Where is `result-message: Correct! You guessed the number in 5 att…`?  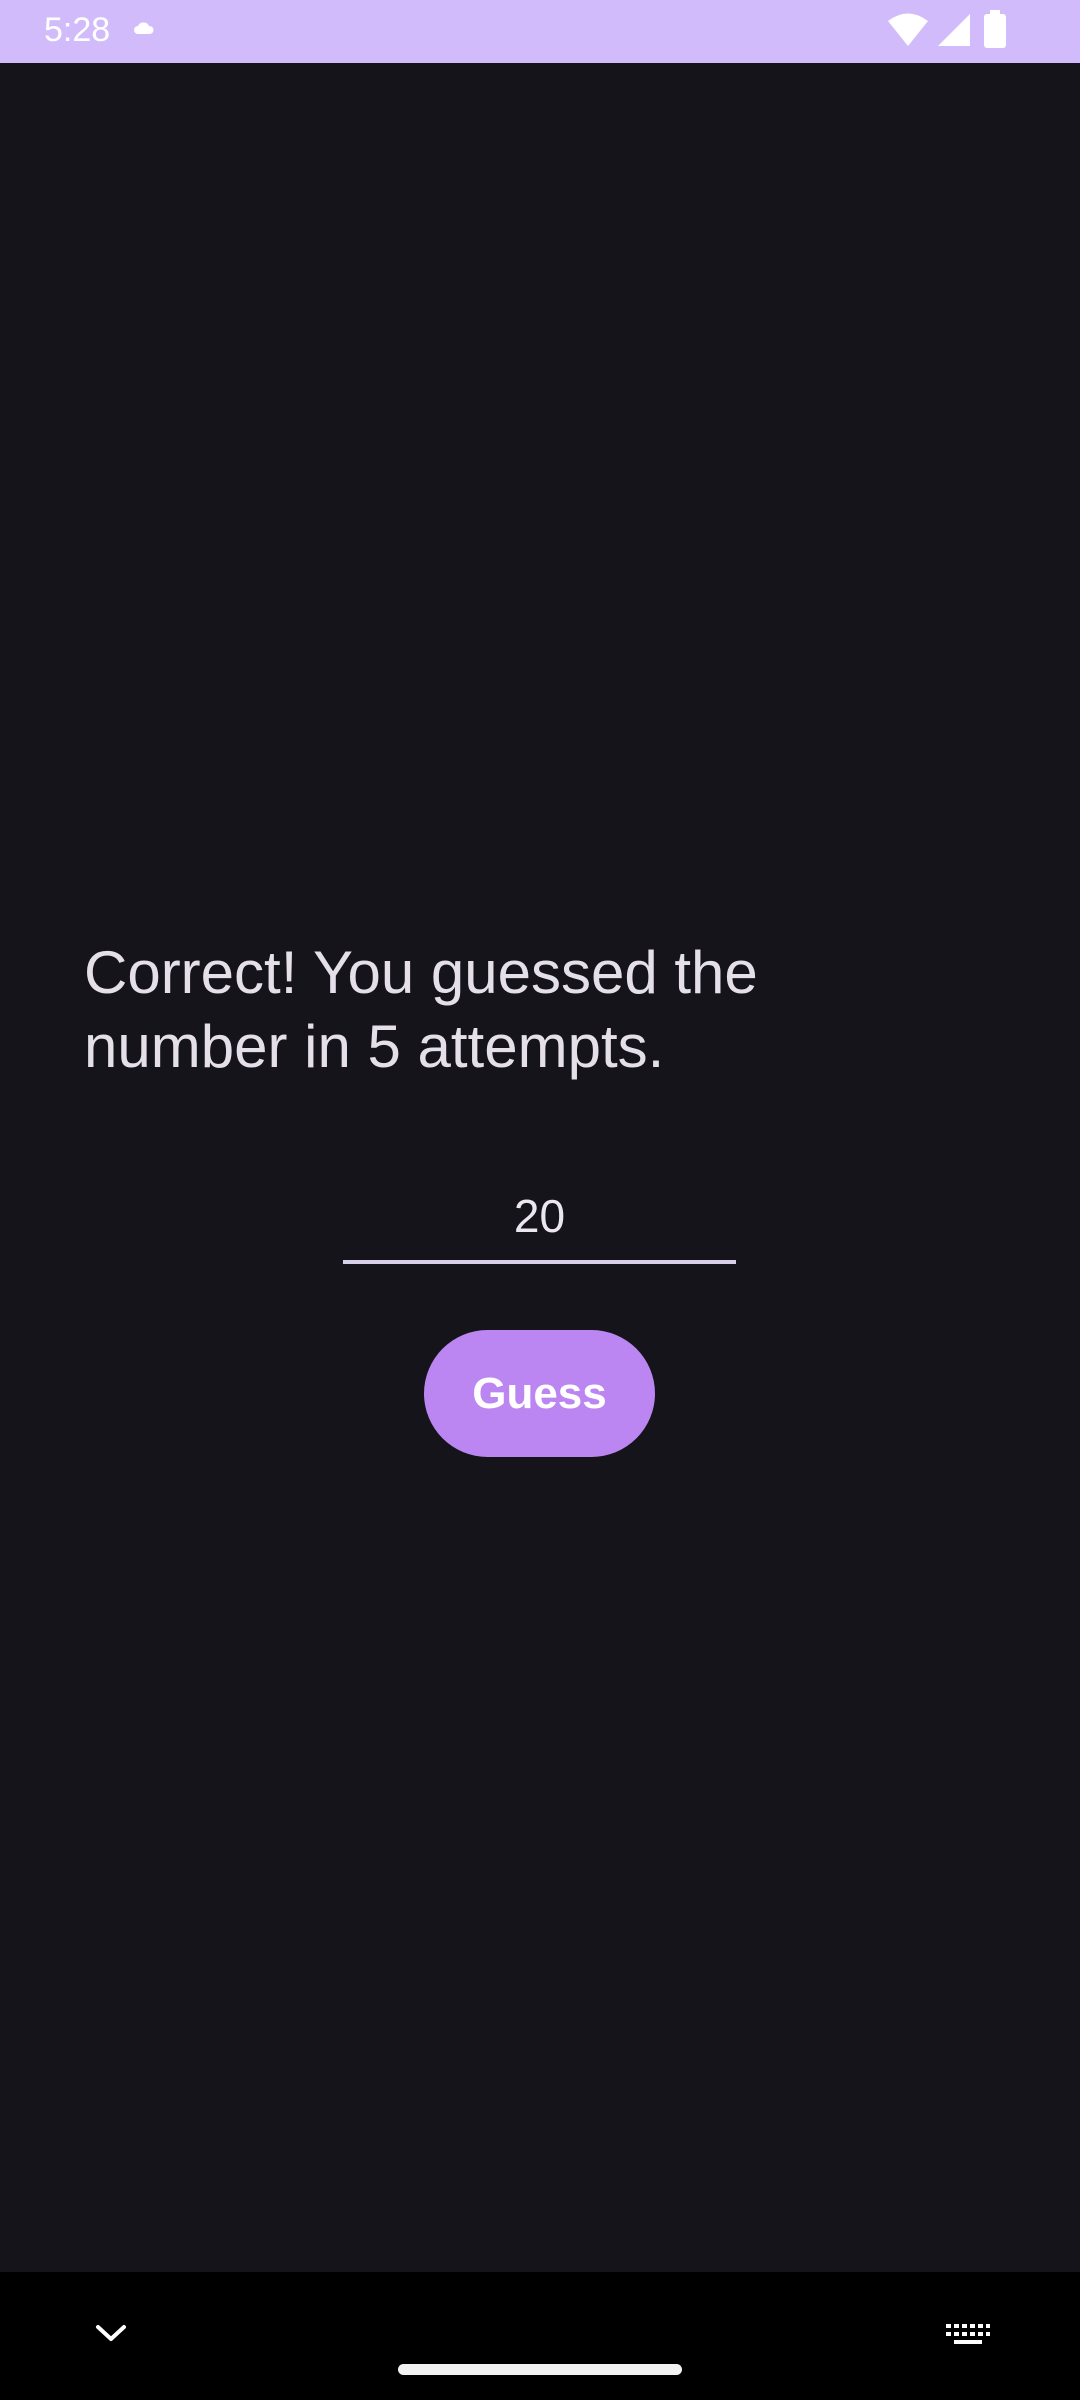
result-message: Correct! You guessed the number in 5 att… is located at coordinates (421, 1009).